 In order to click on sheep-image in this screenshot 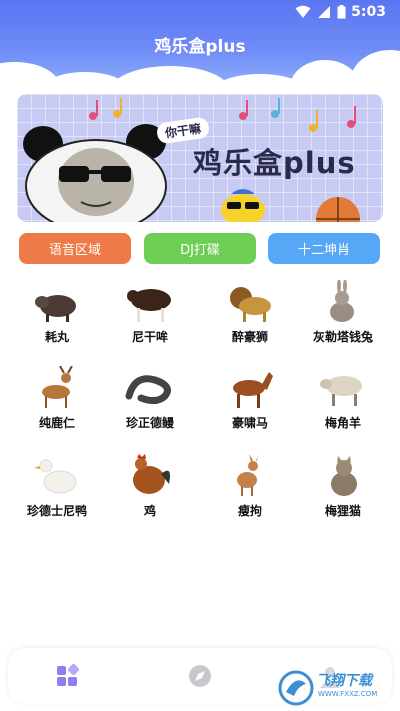, I will do `click(341, 391)`.